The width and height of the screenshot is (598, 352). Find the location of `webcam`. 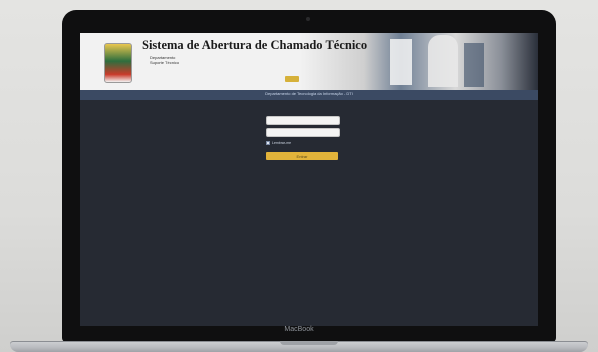

webcam is located at coordinates (308, 19).